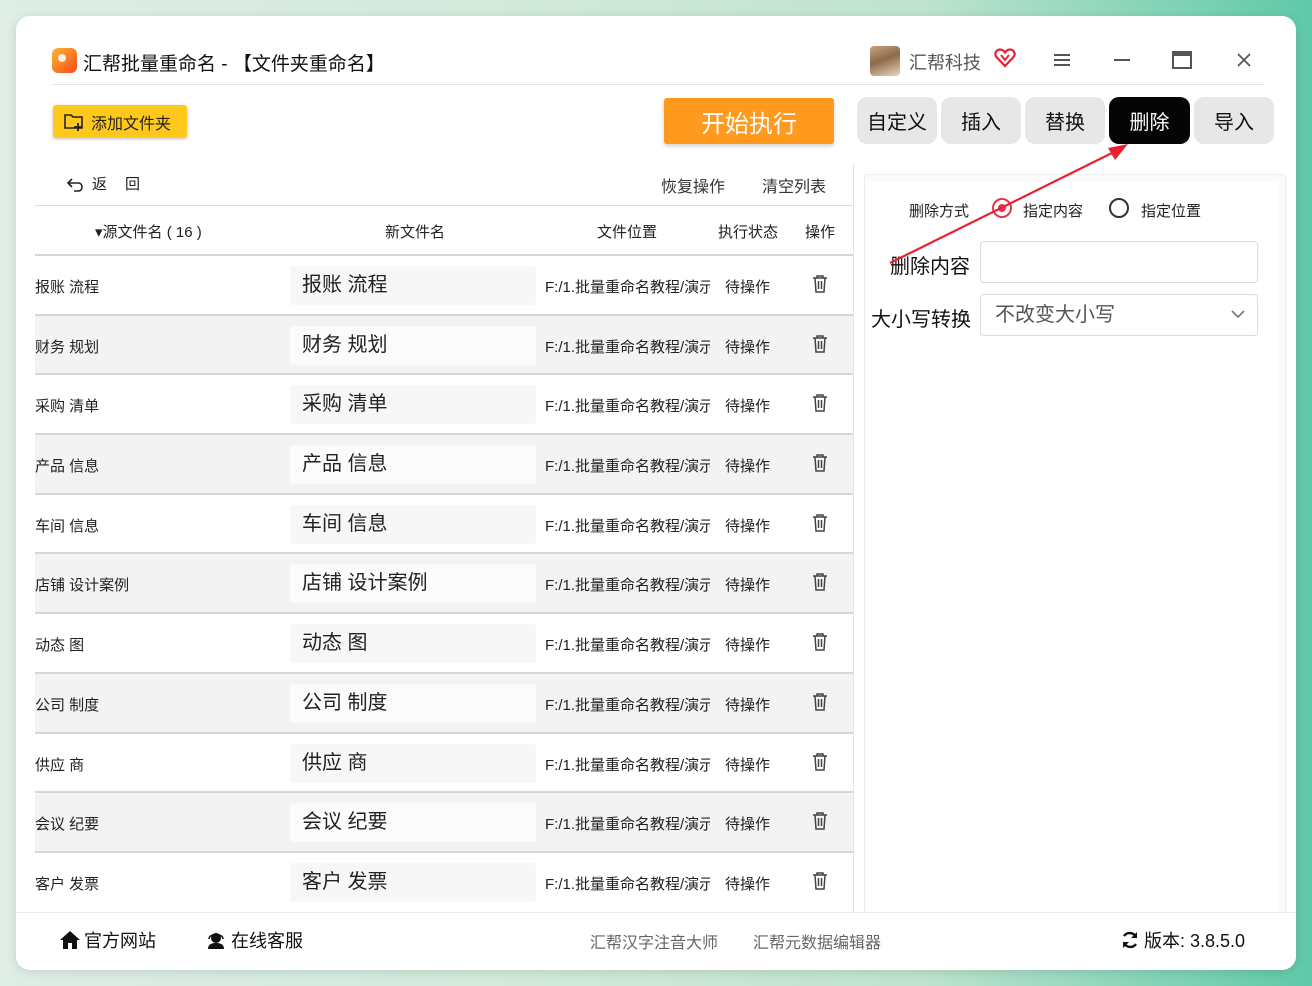  What do you see at coordinates (1005, 58) in the screenshot?
I see `vip-heart-icon` at bounding box center [1005, 58].